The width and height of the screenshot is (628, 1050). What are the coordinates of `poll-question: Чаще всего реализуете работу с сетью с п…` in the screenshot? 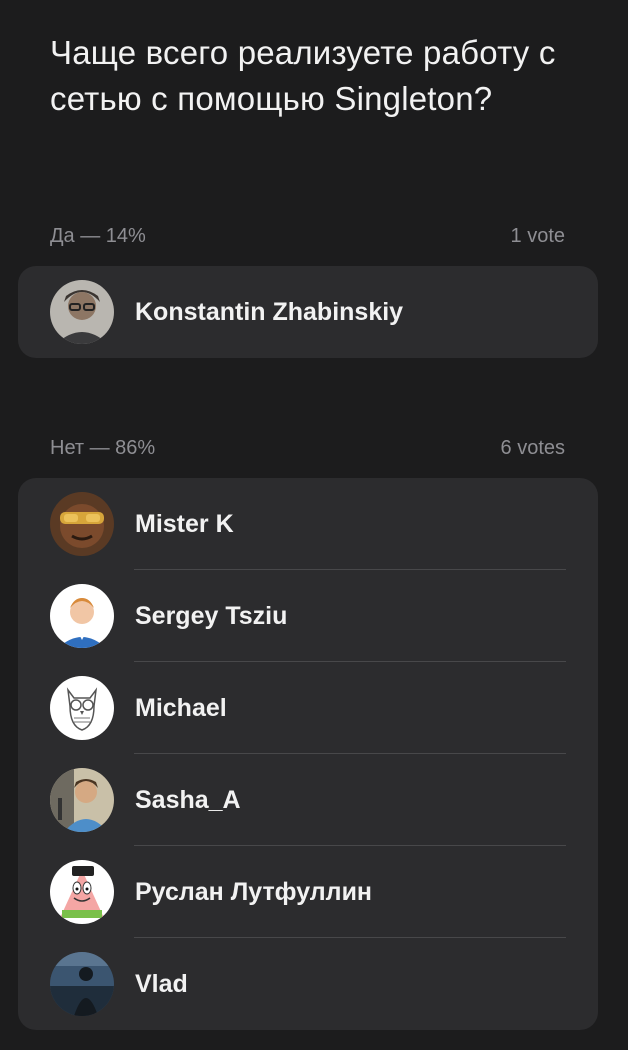 It's located at (303, 75).